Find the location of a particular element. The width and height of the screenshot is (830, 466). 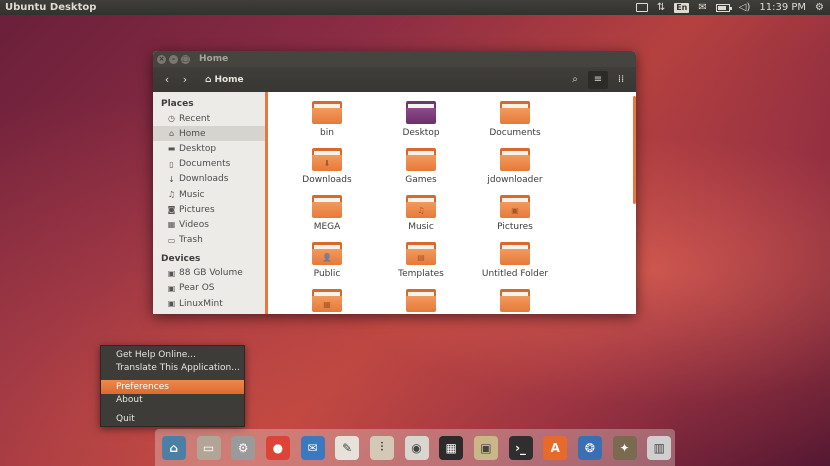

file-item: Documents is located at coordinates (515, 118).